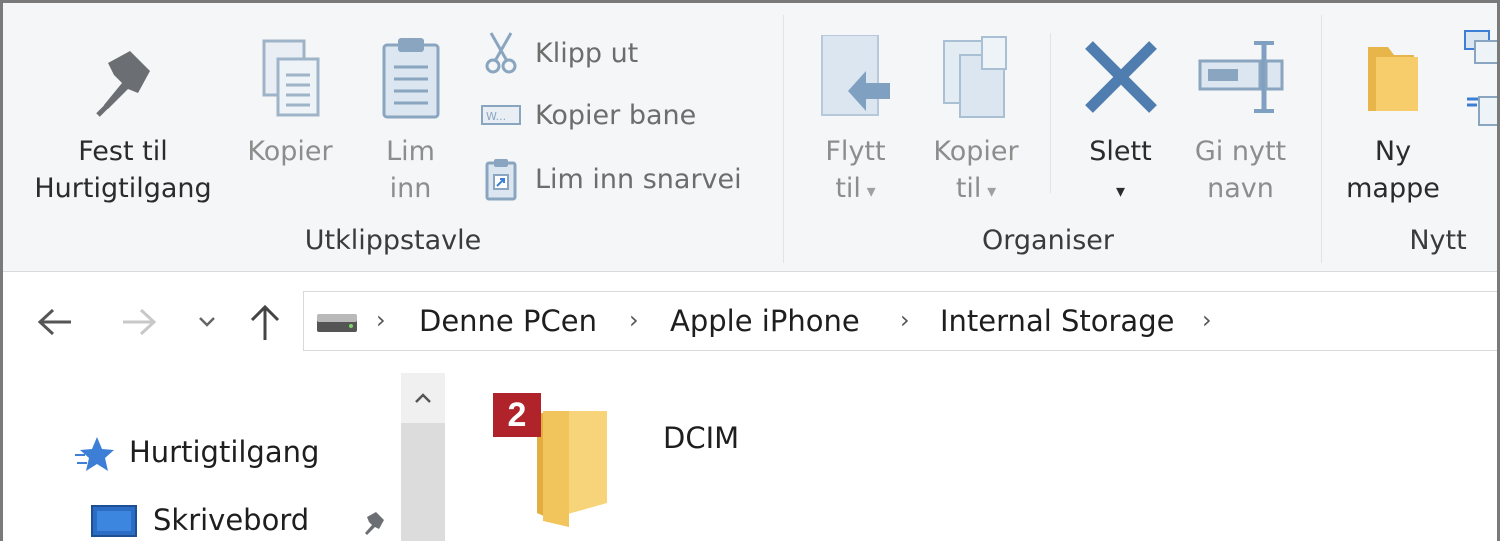 This screenshot has width=1500, height=541. I want to click on new-folder-icon, so click(1393, 79).